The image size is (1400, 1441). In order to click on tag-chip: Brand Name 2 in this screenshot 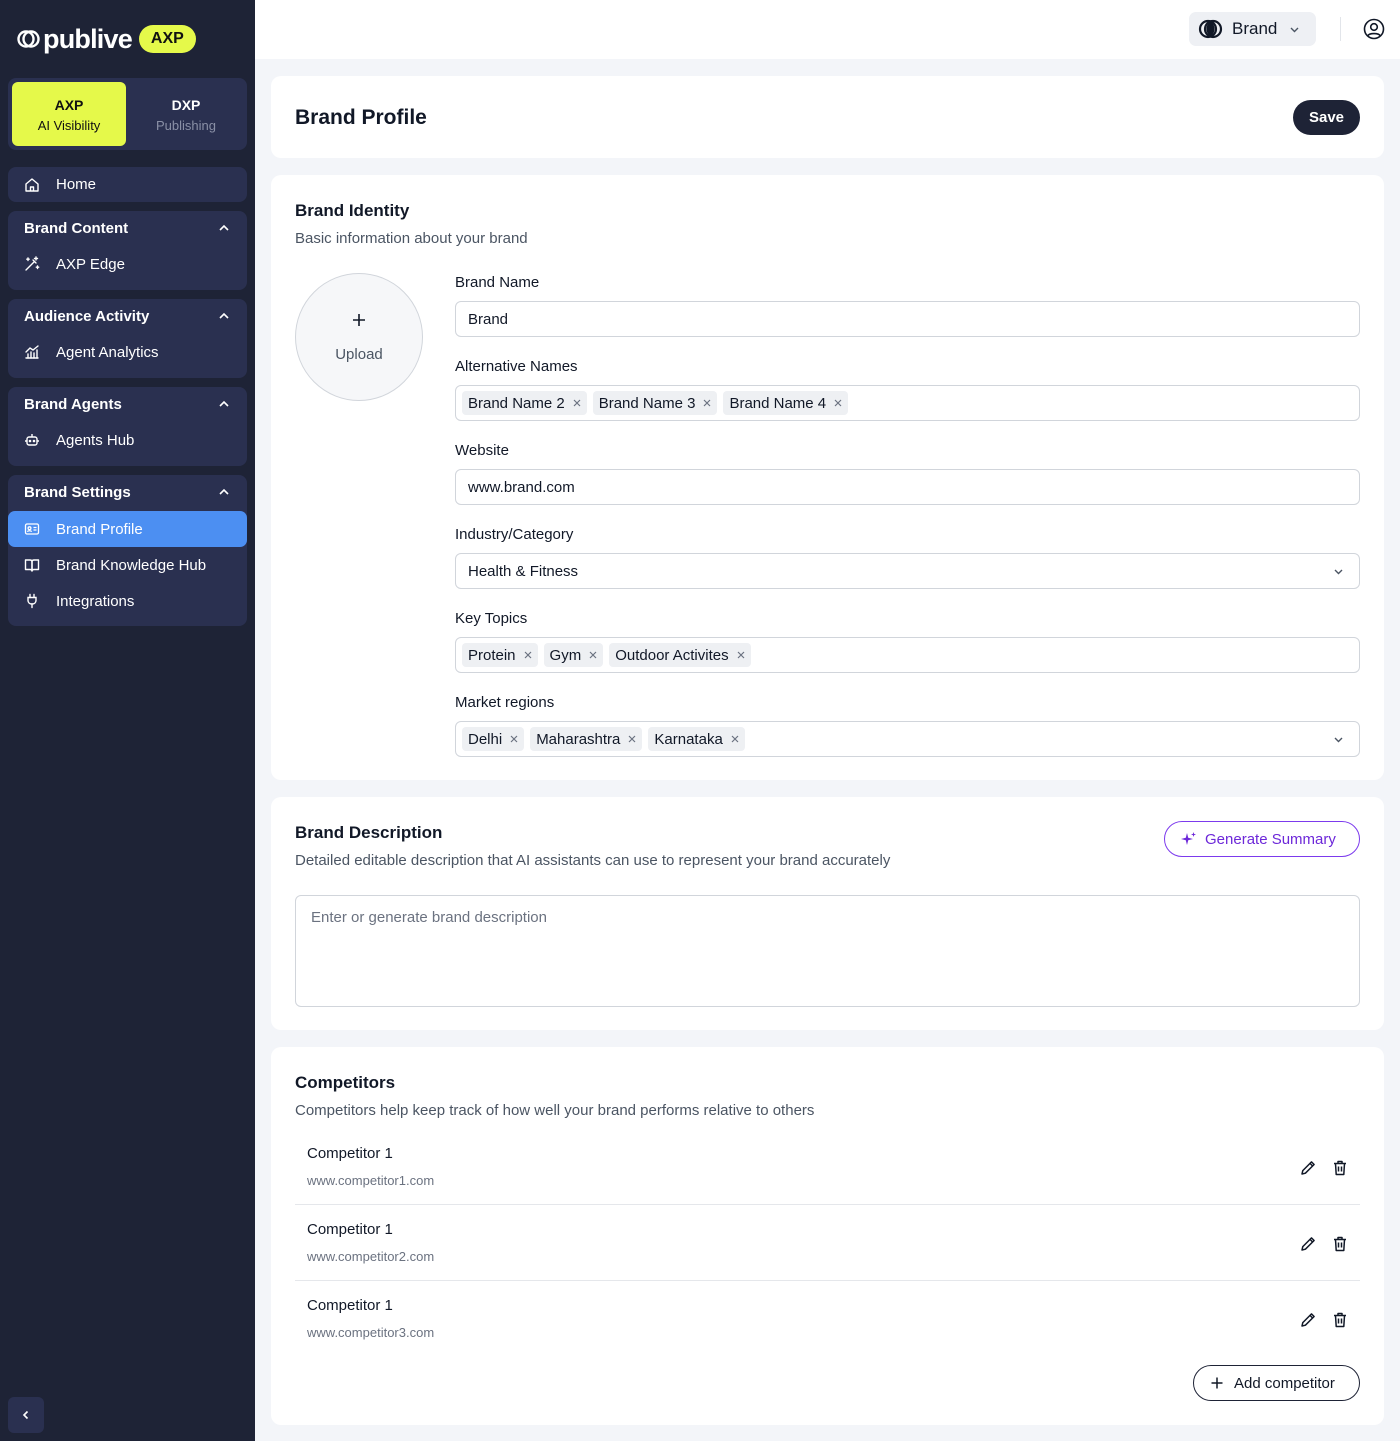, I will do `click(524, 403)`.